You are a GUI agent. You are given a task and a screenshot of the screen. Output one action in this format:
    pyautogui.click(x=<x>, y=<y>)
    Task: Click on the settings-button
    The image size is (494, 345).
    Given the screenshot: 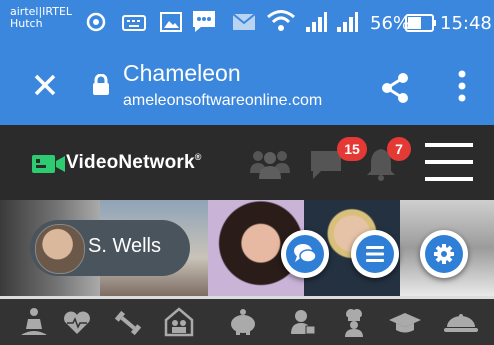 What is the action you would take?
    pyautogui.click(x=444, y=254)
    